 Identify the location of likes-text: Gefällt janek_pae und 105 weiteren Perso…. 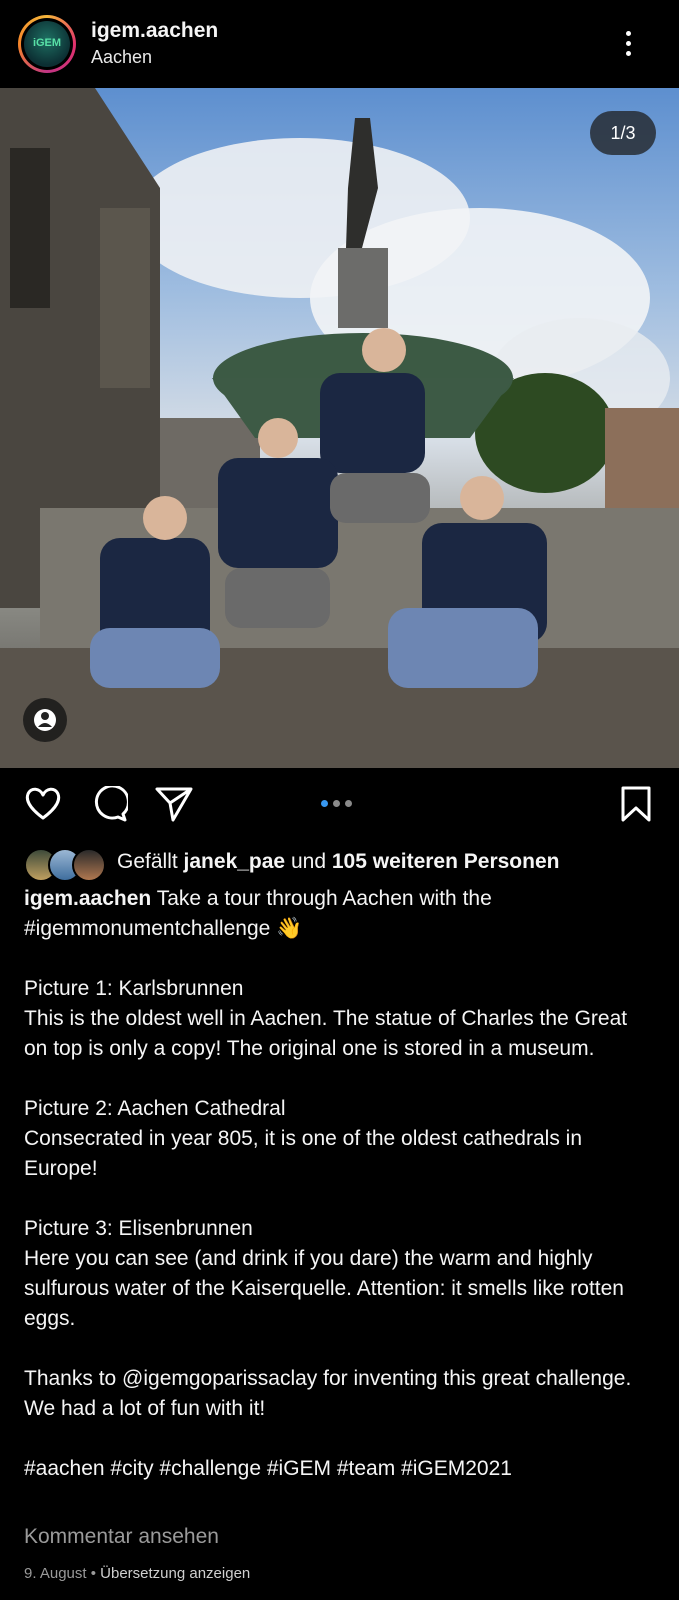
(338, 861).